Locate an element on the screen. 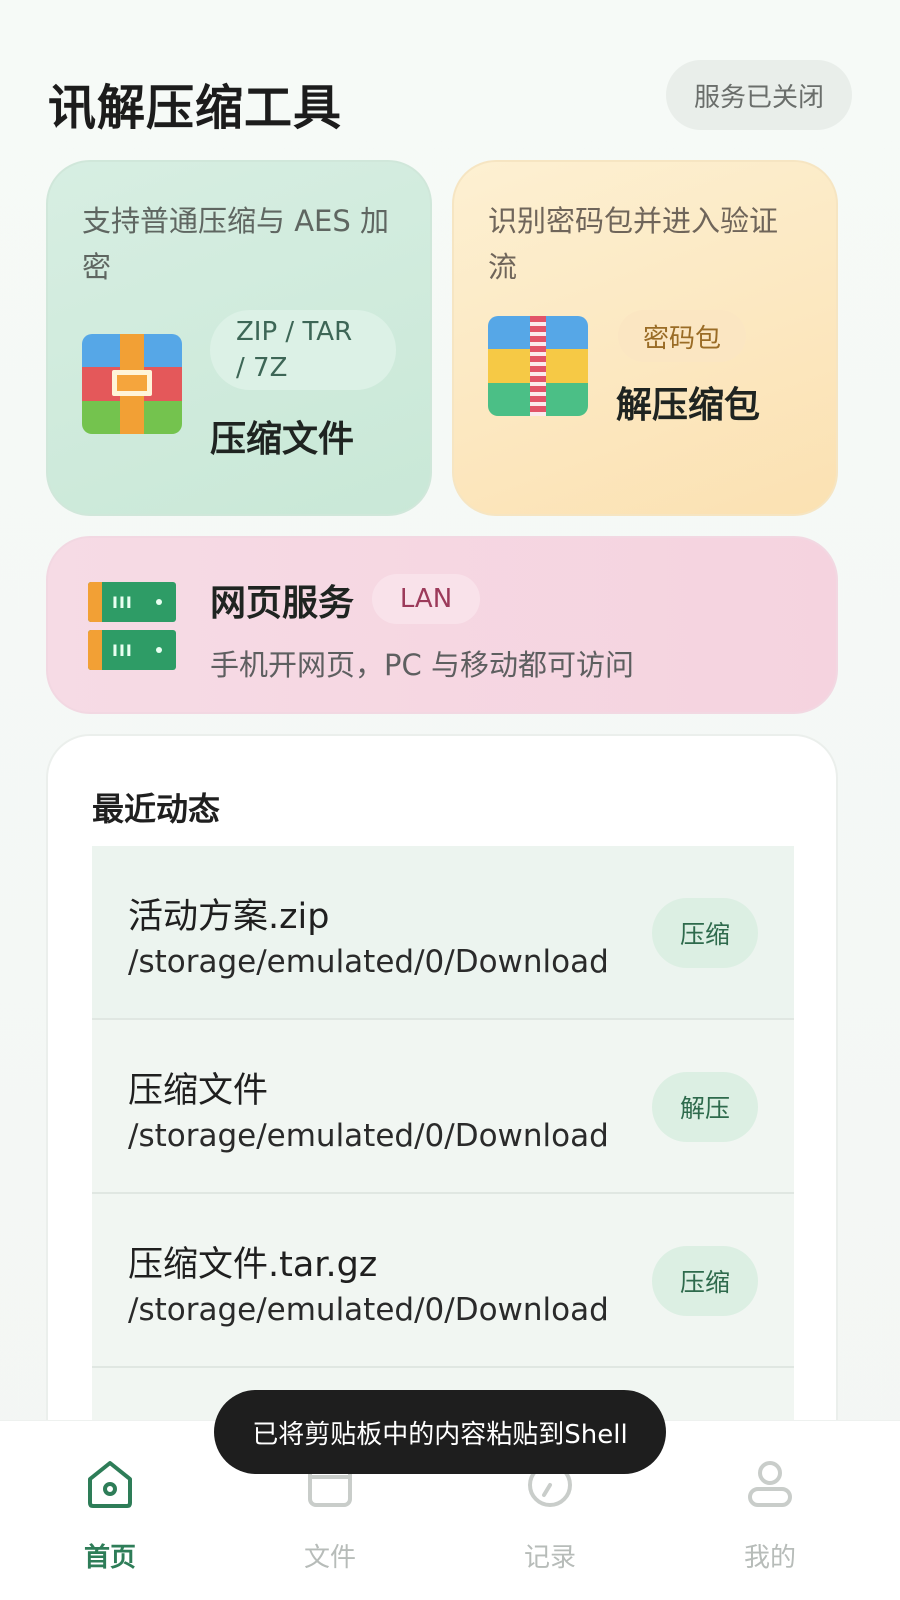 Image resolution: width=900 pixels, height=1600 pixels. server-icon: III III is located at coordinates (132, 628).